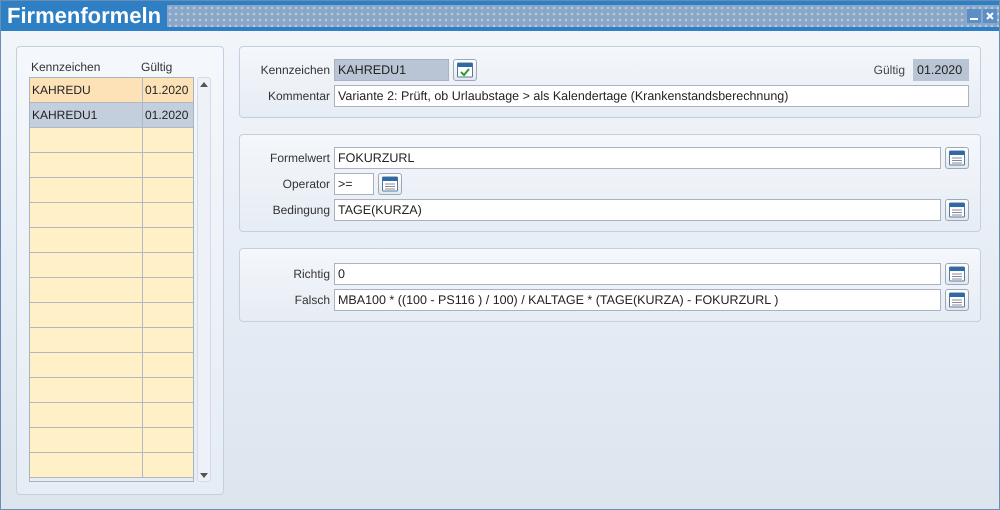  What do you see at coordinates (889, 70) in the screenshot?
I see `field-label: Gültig` at bounding box center [889, 70].